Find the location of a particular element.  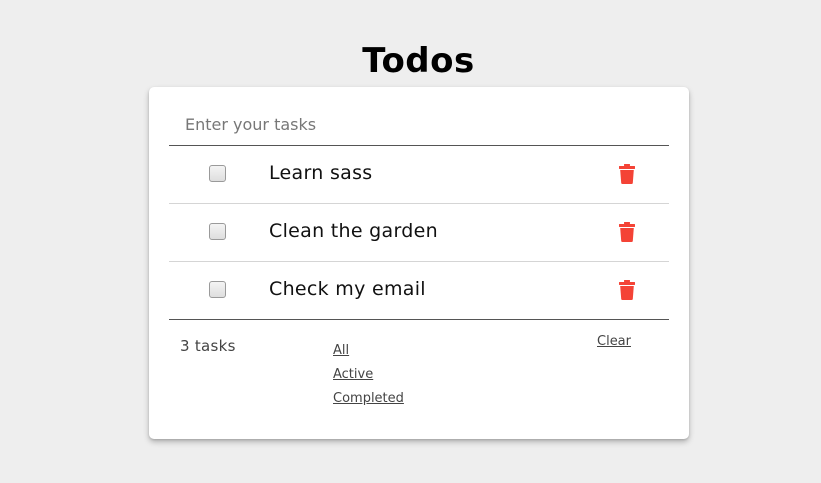

task-count-label: tasks is located at coordinates (215, 346).